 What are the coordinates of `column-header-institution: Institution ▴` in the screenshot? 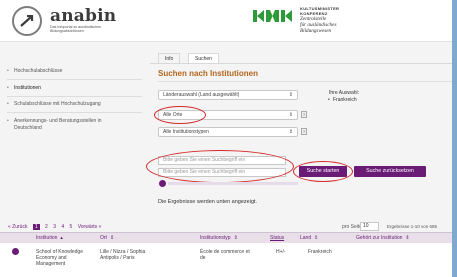 It's located at (49, 238).